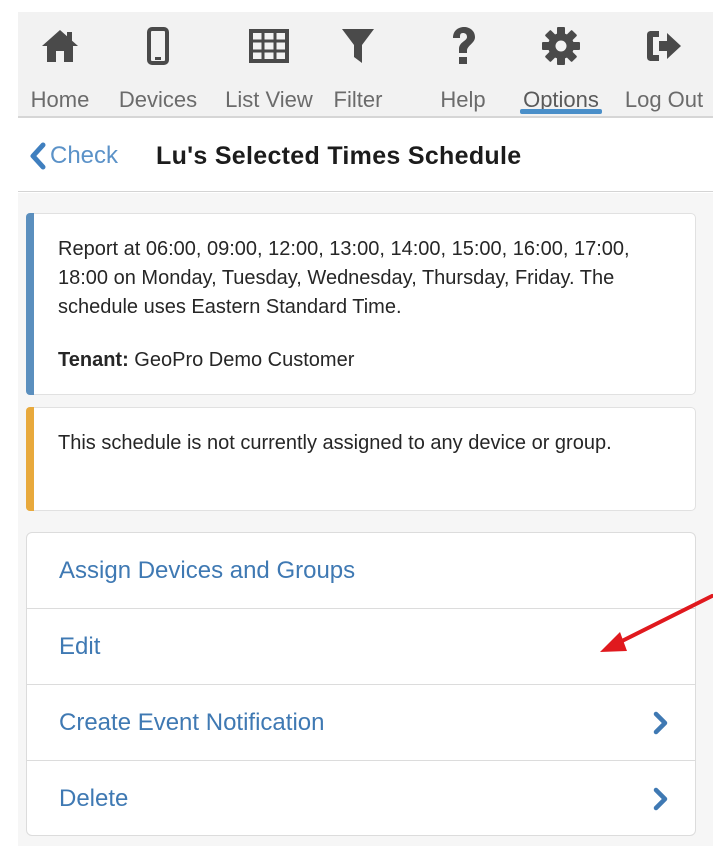 Image resolution: width=713 pixels, height=846 pixels. I want to click on grid-list-icon, so click(269, 46).